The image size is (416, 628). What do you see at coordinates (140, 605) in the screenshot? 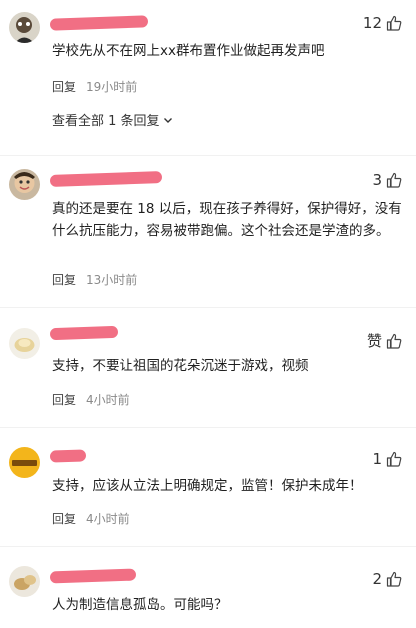
I see `comment-text: 人为制造信息孤岛。可能吗？` at bounding box center [140, 605].